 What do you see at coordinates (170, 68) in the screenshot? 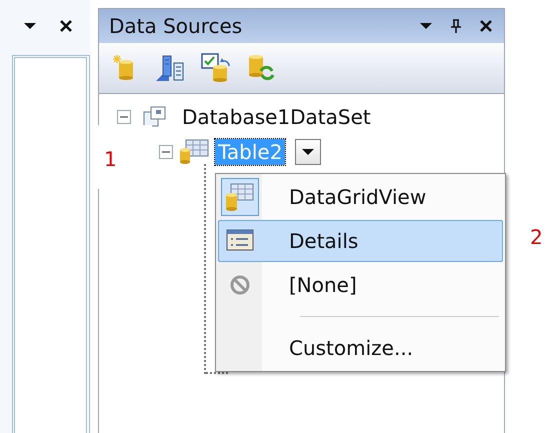
I see `dataset-designer-icon` at bounding box center [170, 68].